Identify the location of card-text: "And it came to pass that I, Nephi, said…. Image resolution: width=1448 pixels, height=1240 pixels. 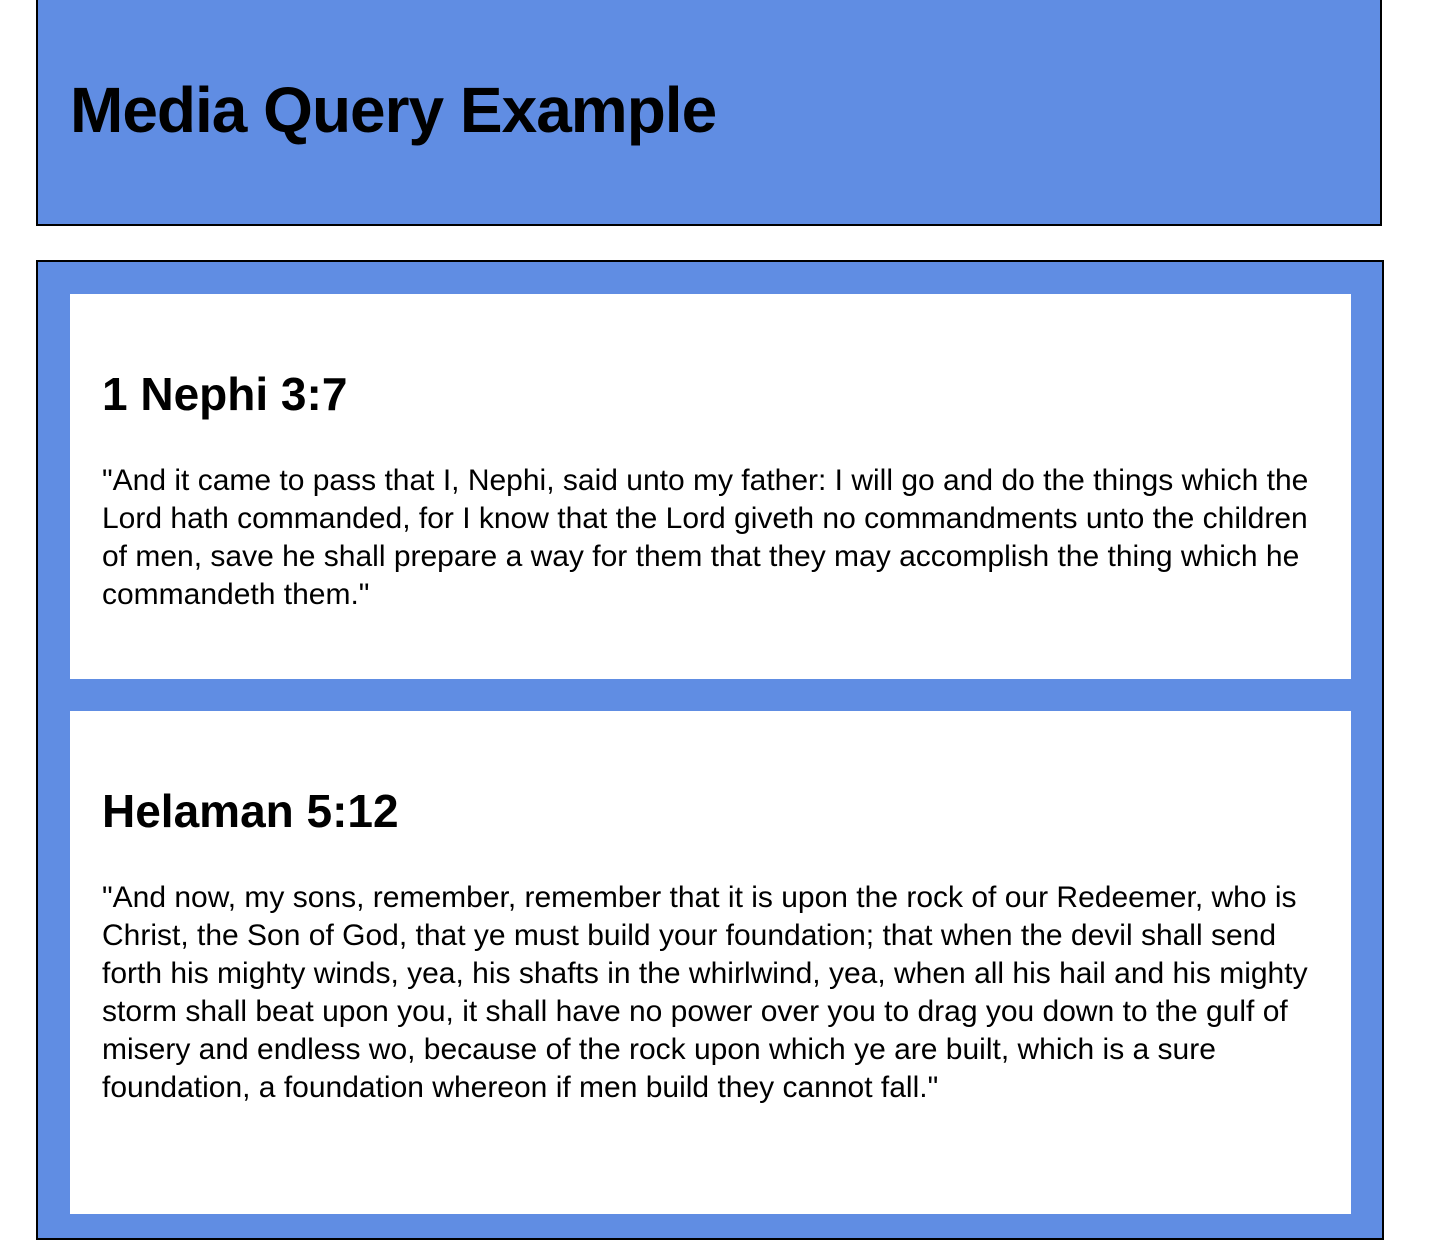
(705, 537).